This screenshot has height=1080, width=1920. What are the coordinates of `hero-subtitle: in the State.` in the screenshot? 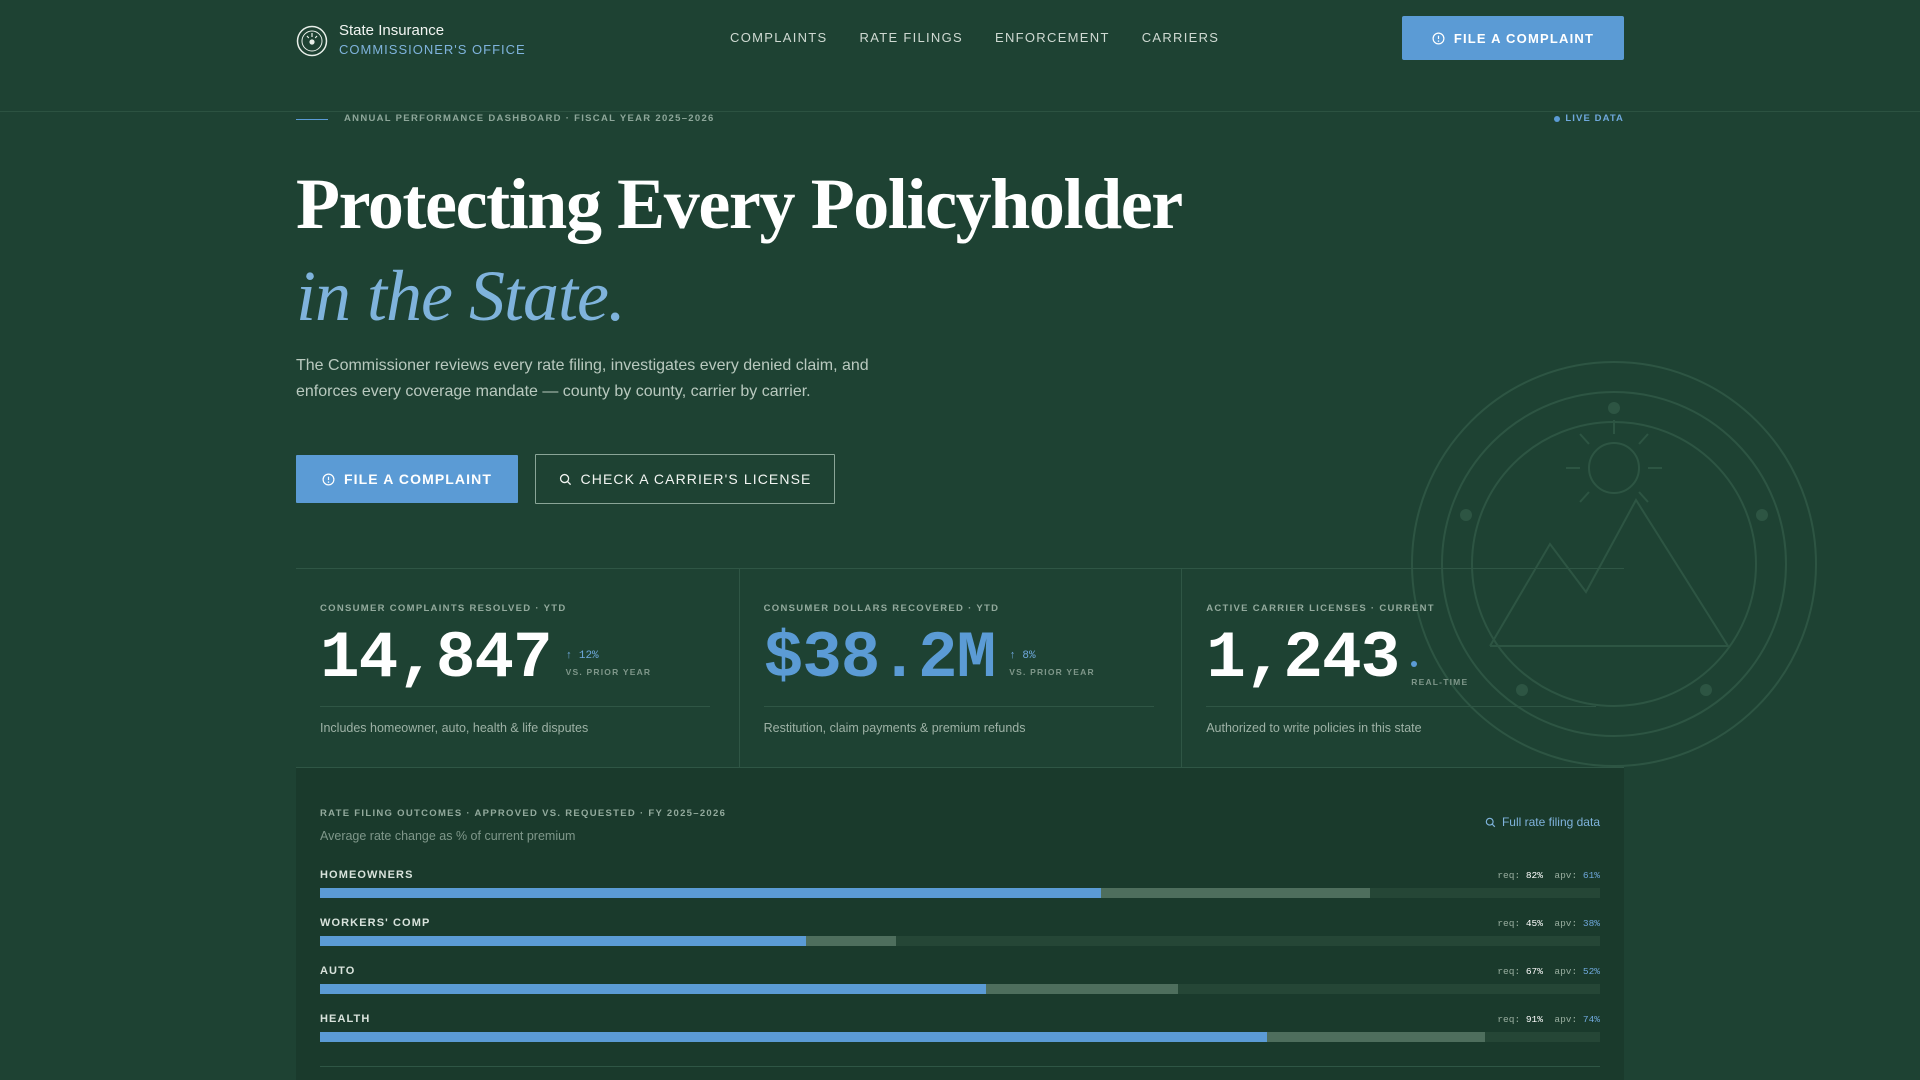 It's located at (461, 296).